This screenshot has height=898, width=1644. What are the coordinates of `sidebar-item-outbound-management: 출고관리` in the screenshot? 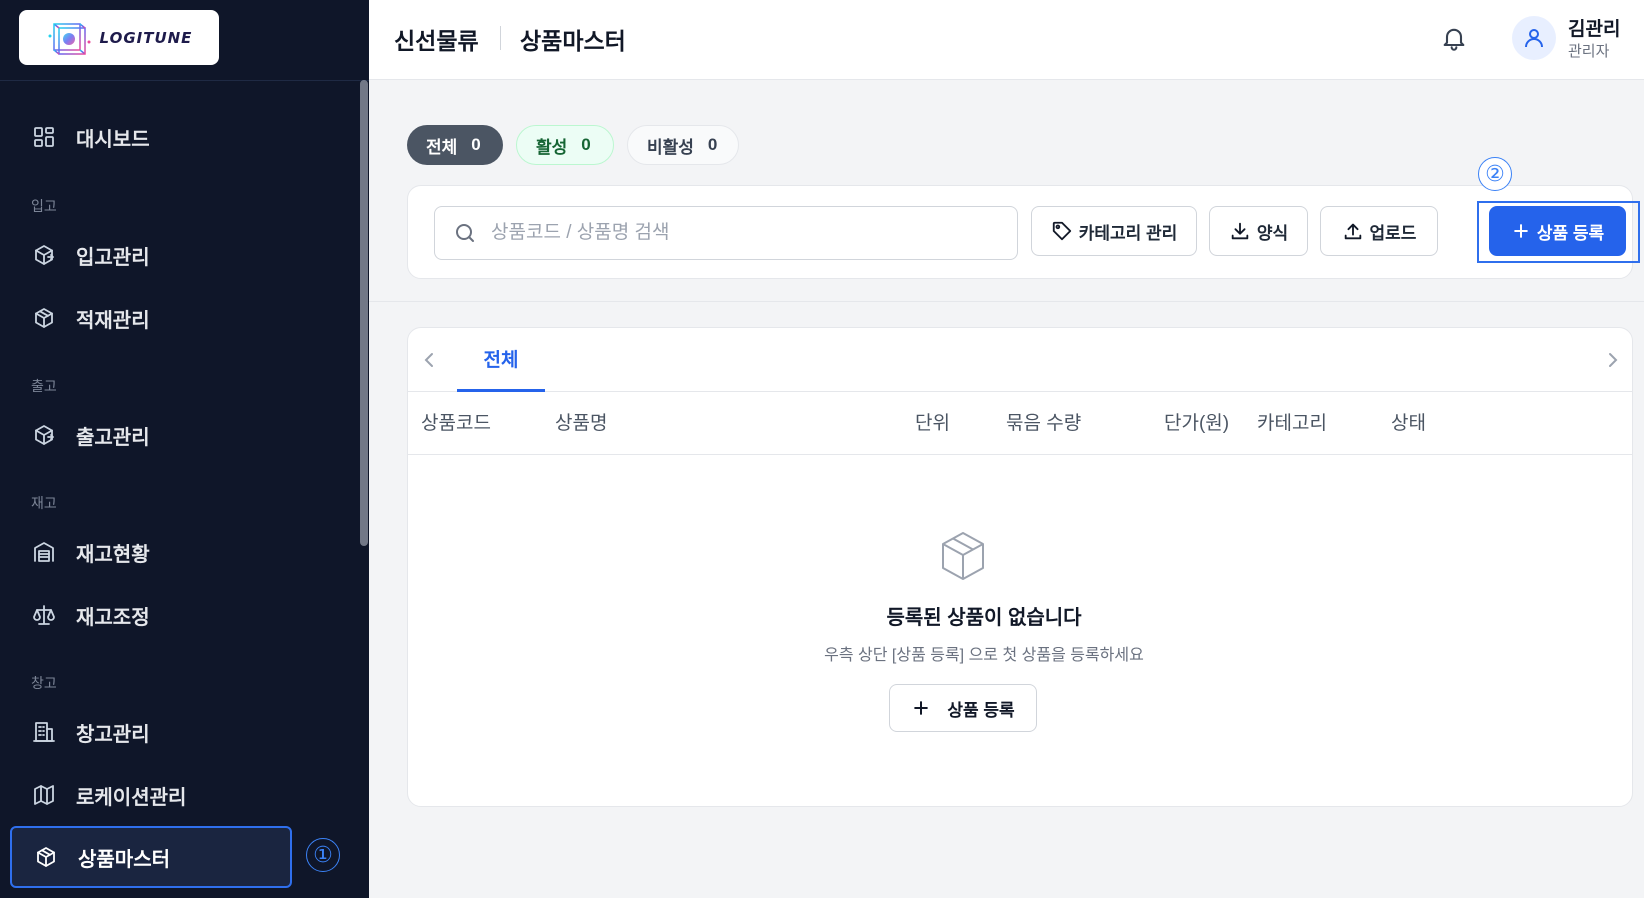 It's located at (150, 435).